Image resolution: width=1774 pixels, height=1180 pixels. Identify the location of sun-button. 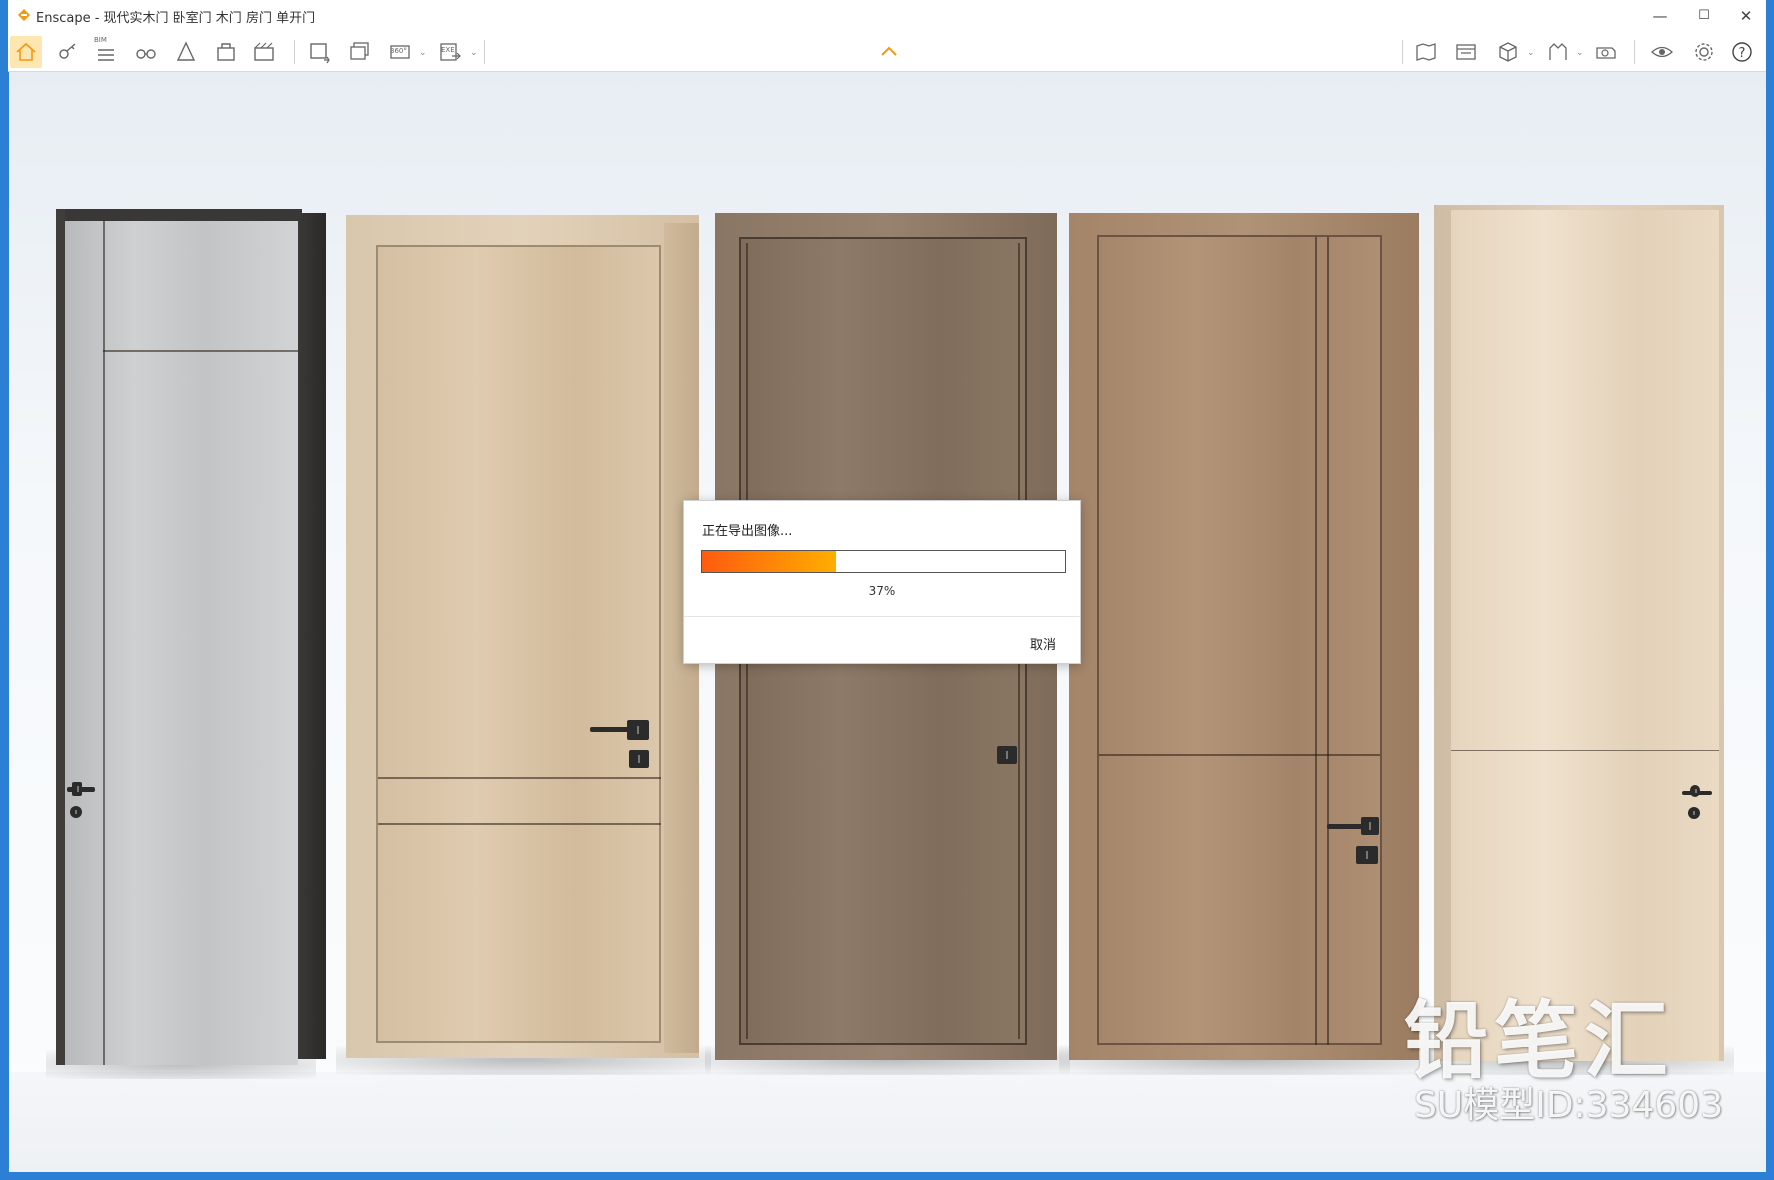
(1558, 52).